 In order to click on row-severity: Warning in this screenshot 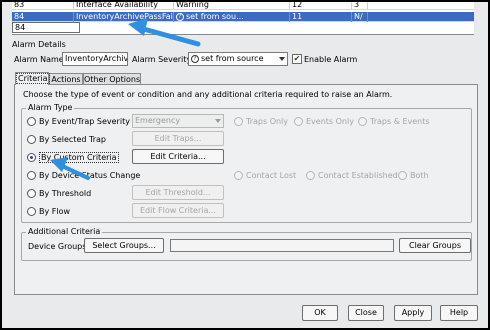, I will do `click(232, 6)`.